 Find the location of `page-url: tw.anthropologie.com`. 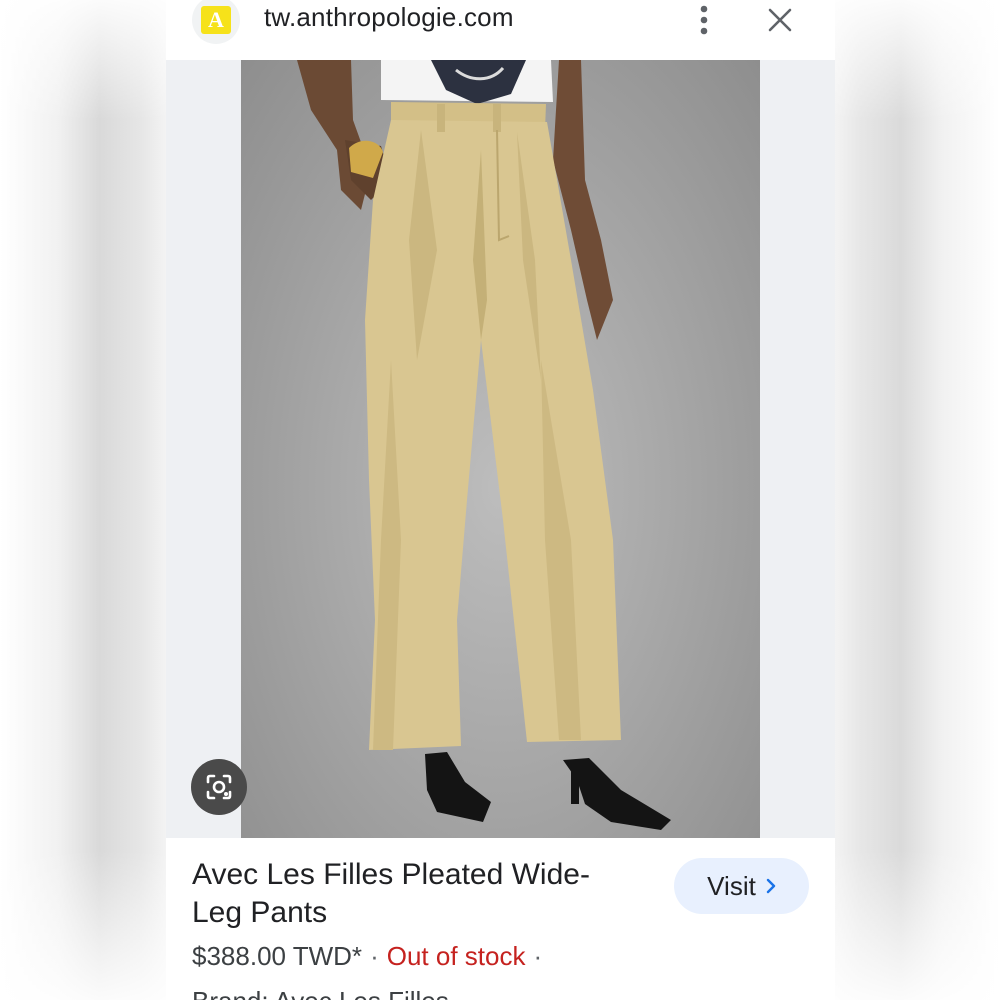

page-url: tw.anthropologie.com is located at coordinates (389, 17).